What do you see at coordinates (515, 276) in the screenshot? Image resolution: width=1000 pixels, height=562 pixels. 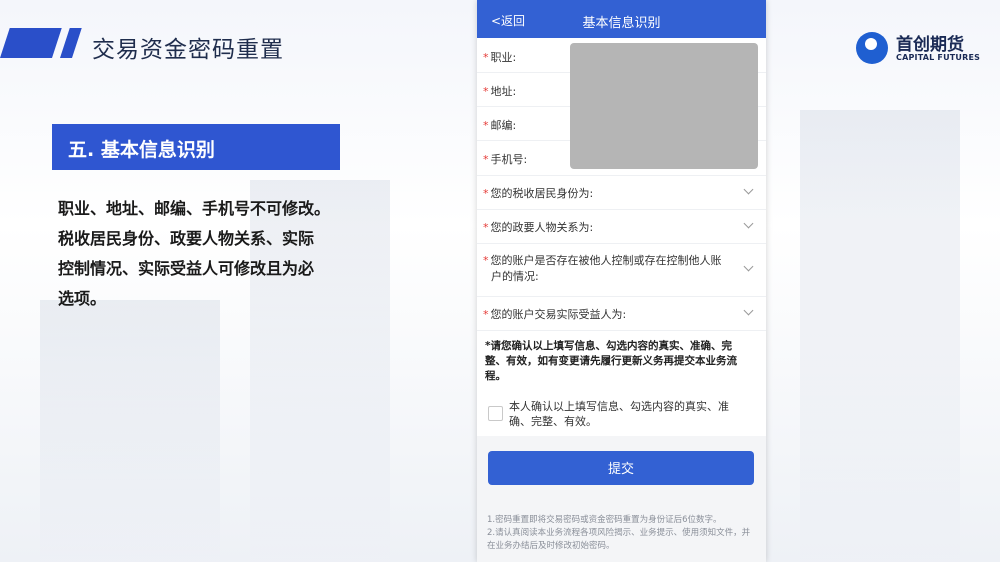 I see `select-label-line: 户的情况:` at bounding box center [515, 276].